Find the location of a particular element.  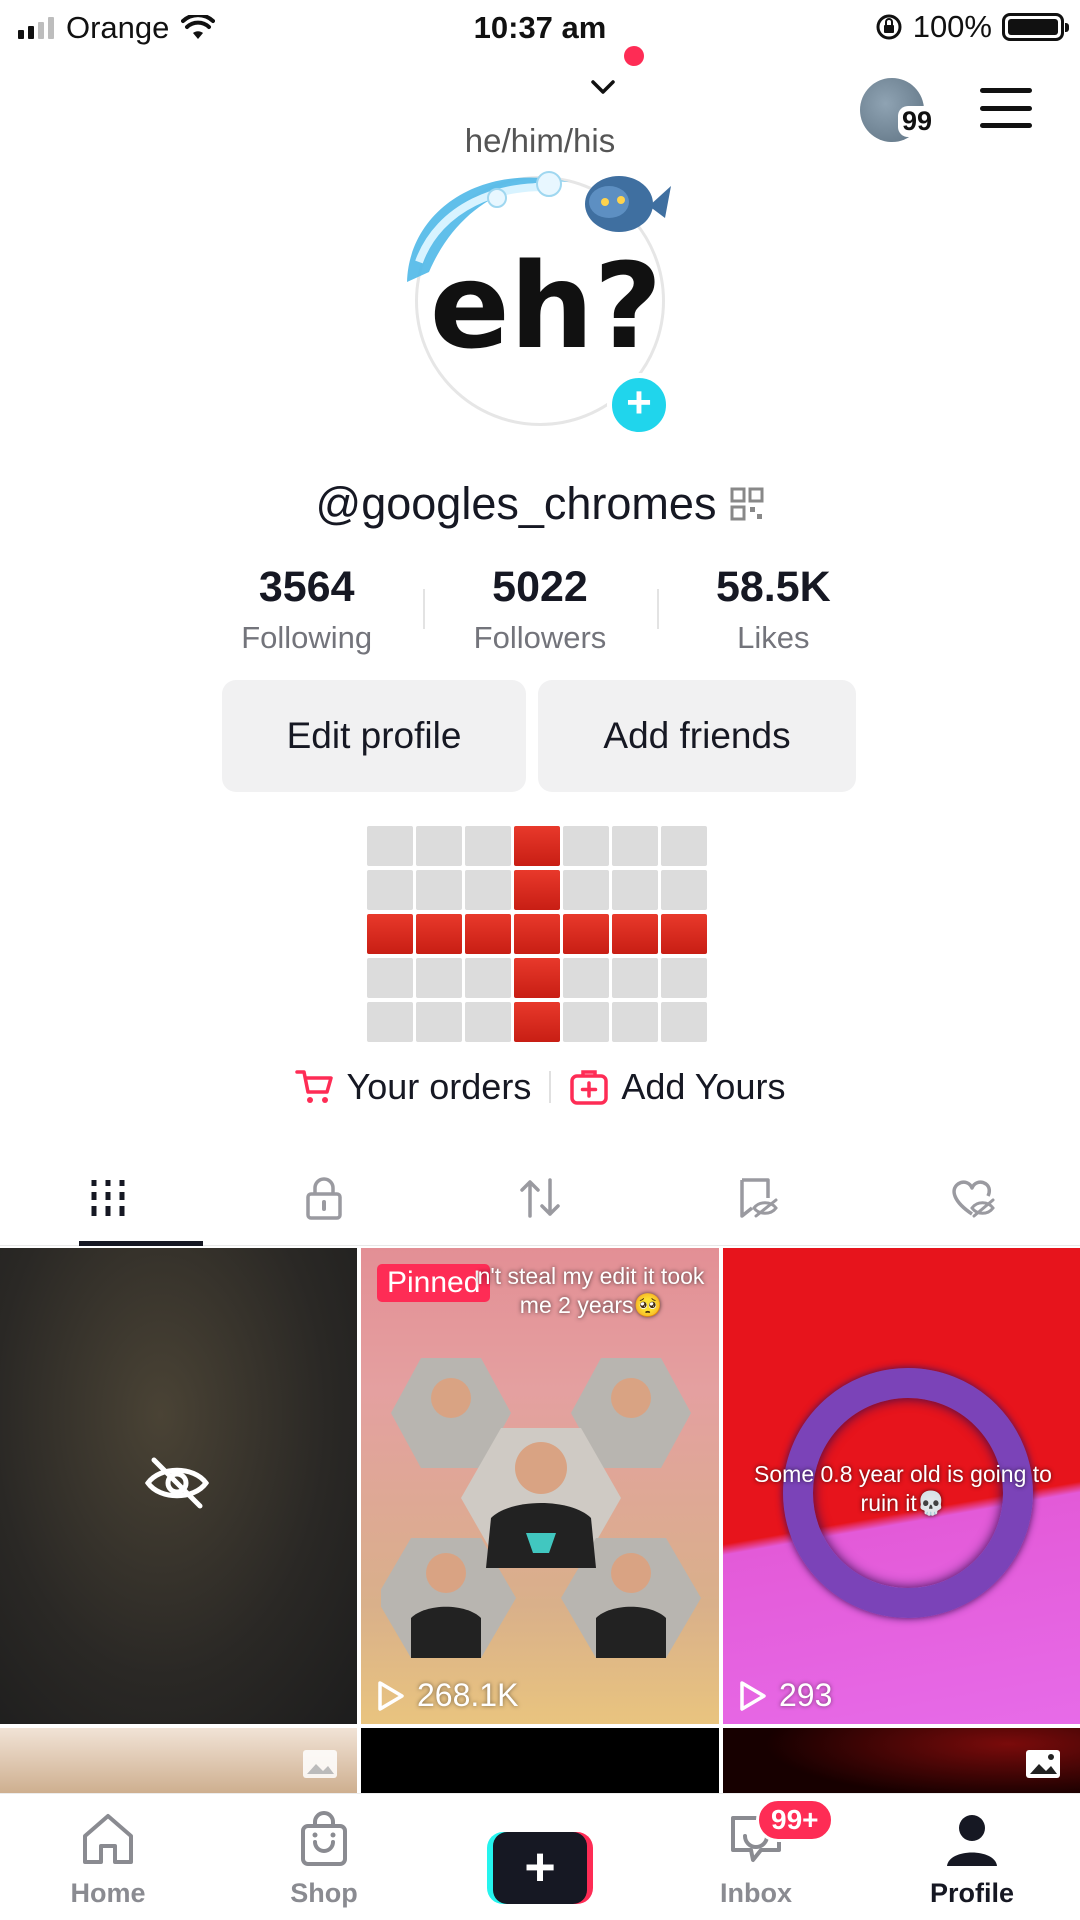

nav-profile: Profile is located at coordinates (972, 1857).